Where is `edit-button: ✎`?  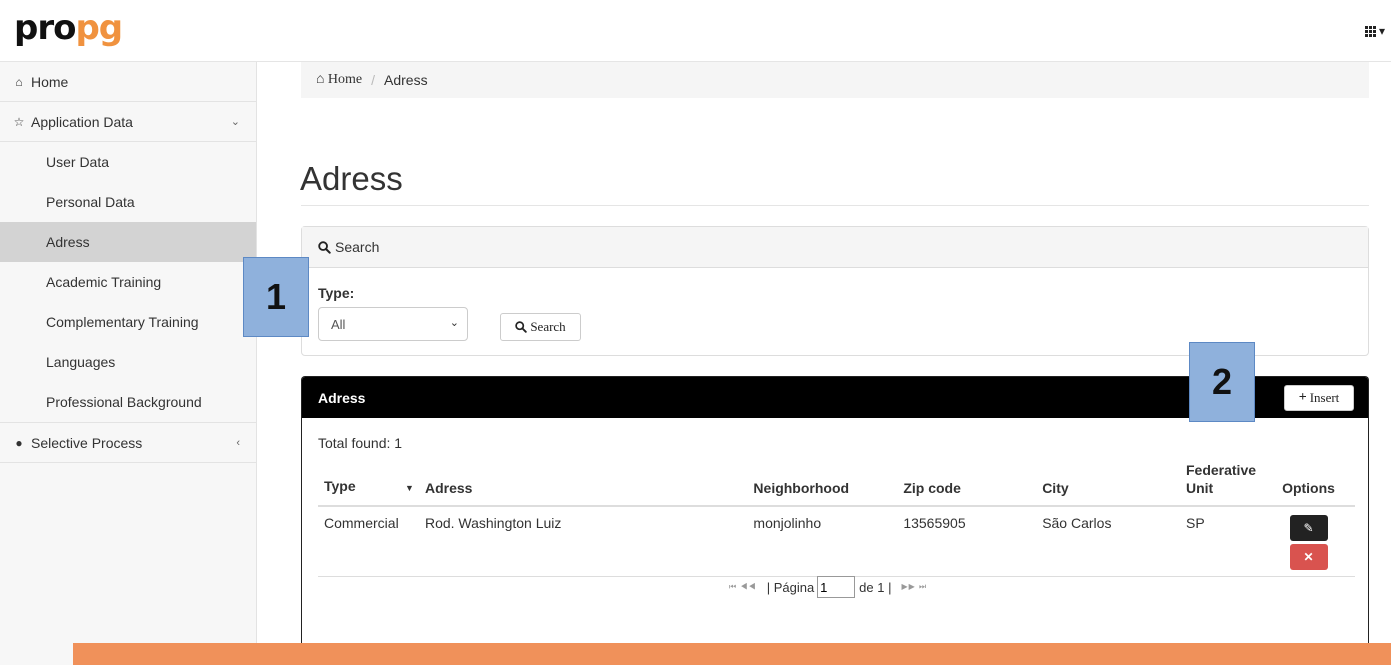
edit-button: ✎ is located at coordinates (1308, 528).